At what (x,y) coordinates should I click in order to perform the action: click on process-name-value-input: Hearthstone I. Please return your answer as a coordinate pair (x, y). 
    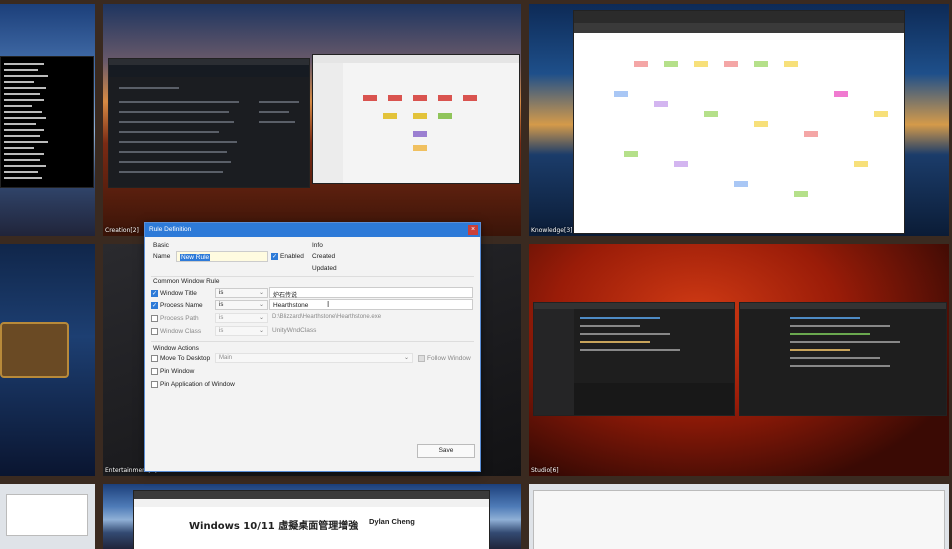
    Looking at the image, I should click on (371, 304).